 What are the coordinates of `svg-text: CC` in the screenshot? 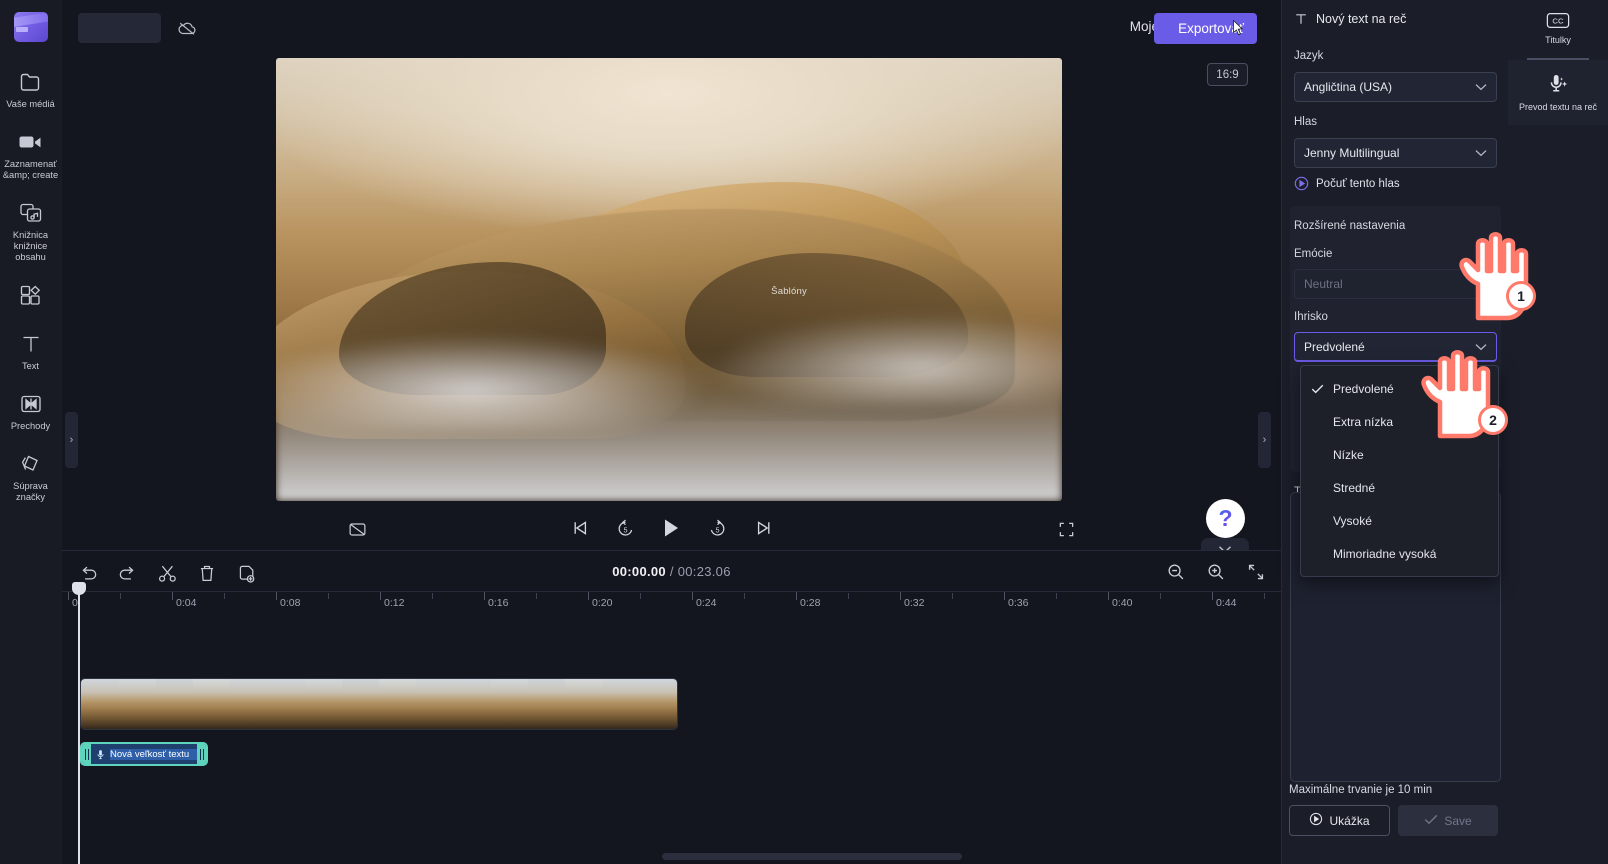 It's located at (1558, 21).